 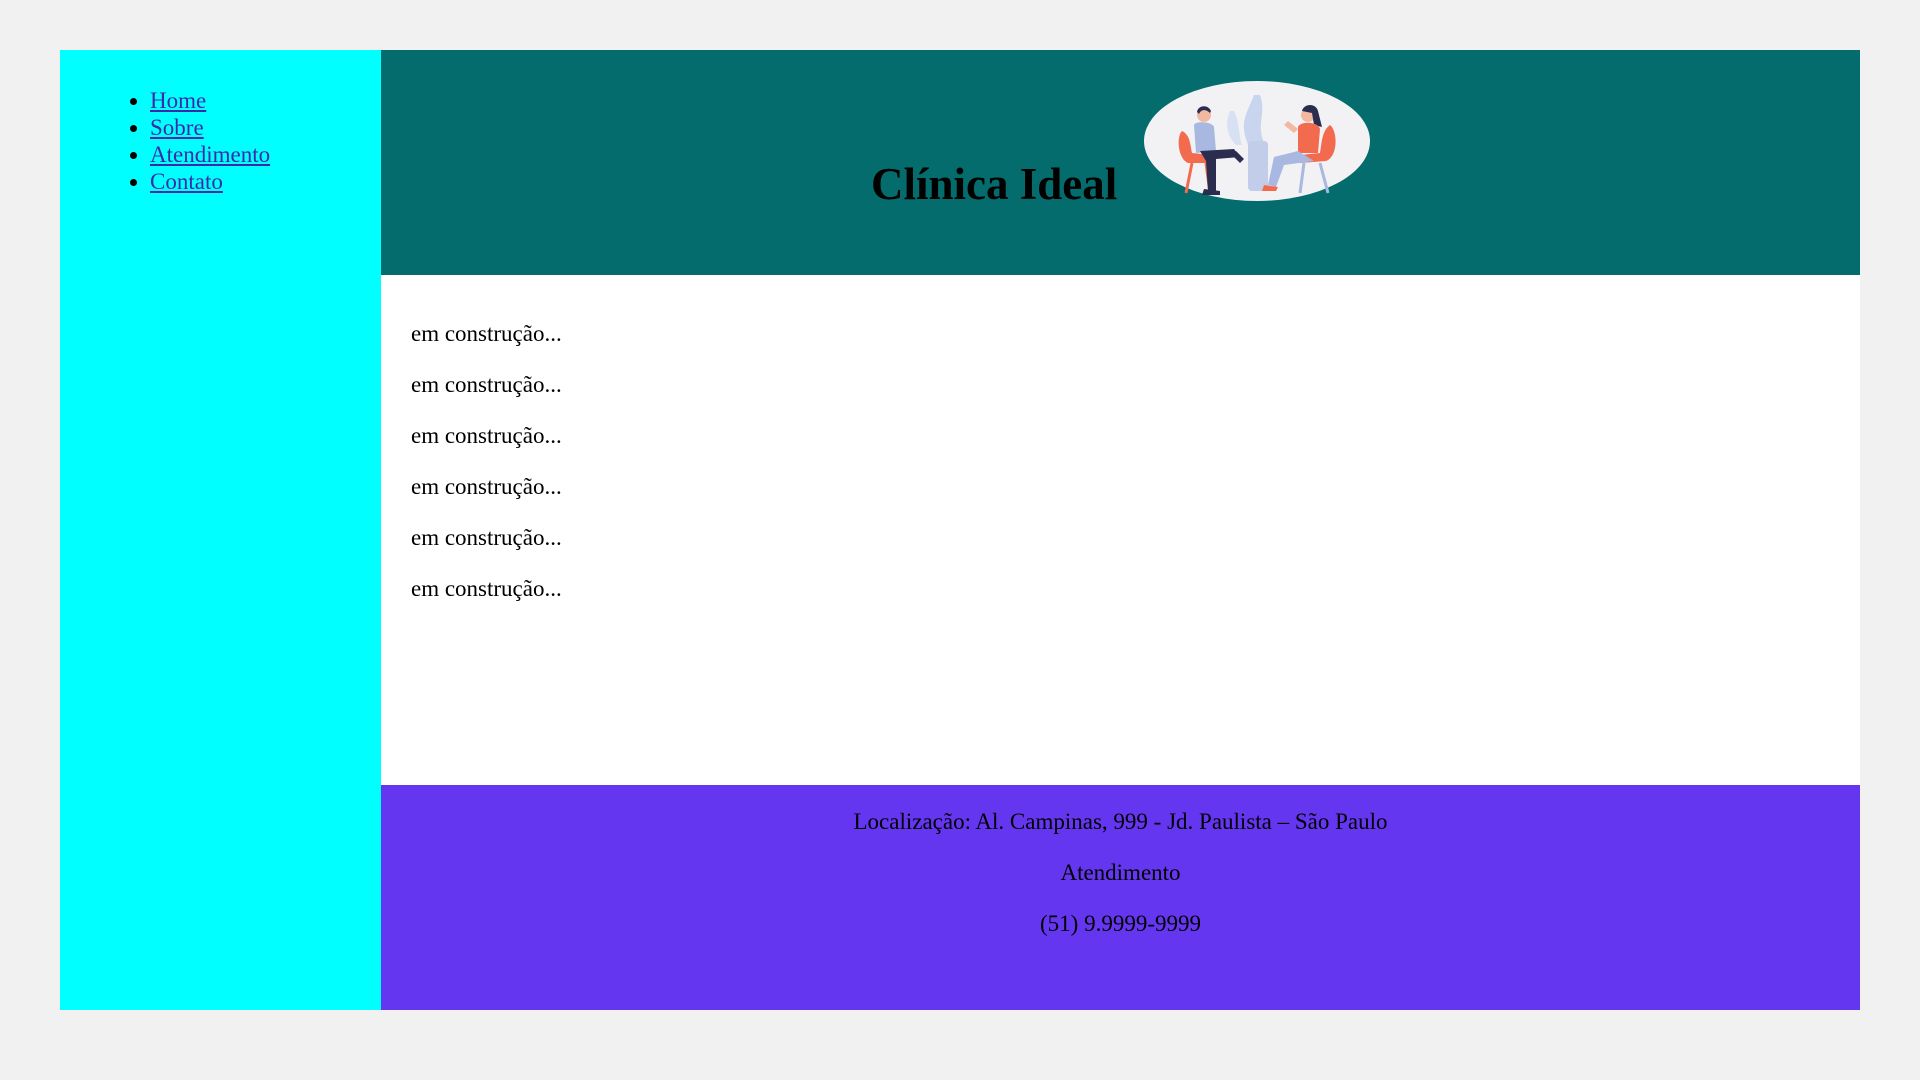 What do you see at coordinates (210, 127) in the screenshot?
I see `nav-item-sobre: Sobre` at bounding box center [210, 127].